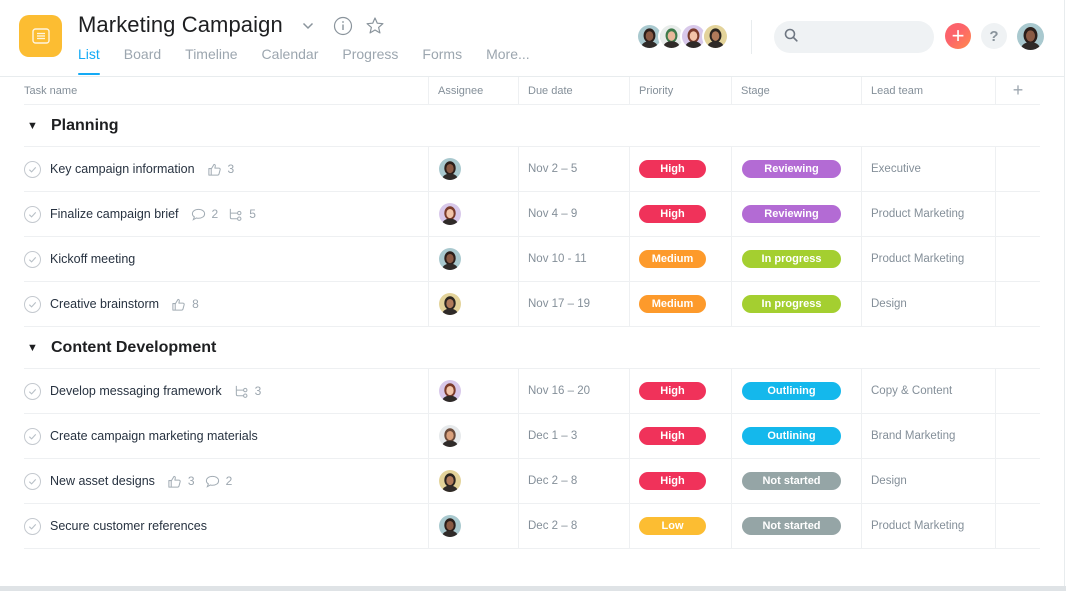 The width and height of the screenshot is (1066, 591). What do you see at coordinates (573, 391) in the screenshot?
I see `due-date: Nov 16 – 20` at bounding box center [573, 391].